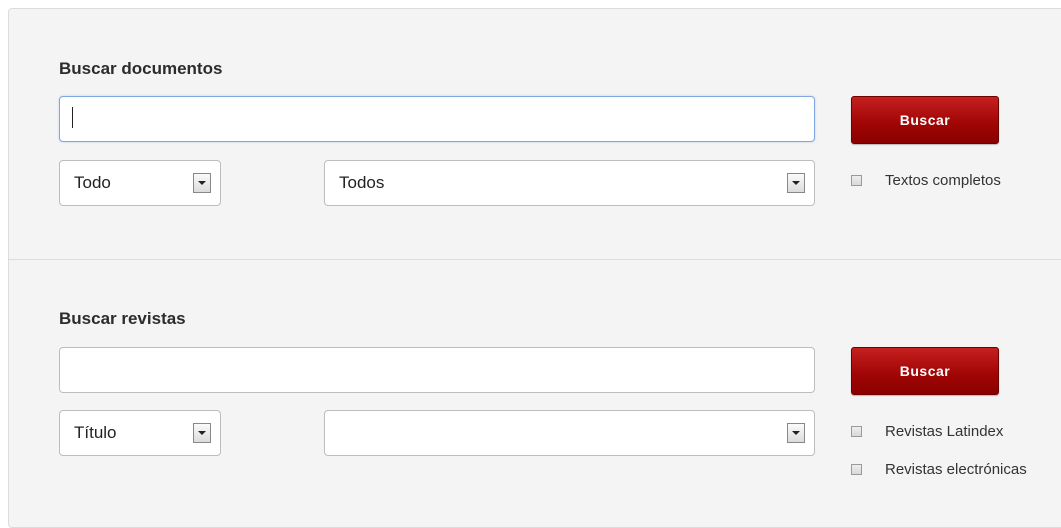  What do you see at coordinates (943, 180) in the screenshot?
I see `fulltext-label: Textos completos` at bounding box center [943, 180].